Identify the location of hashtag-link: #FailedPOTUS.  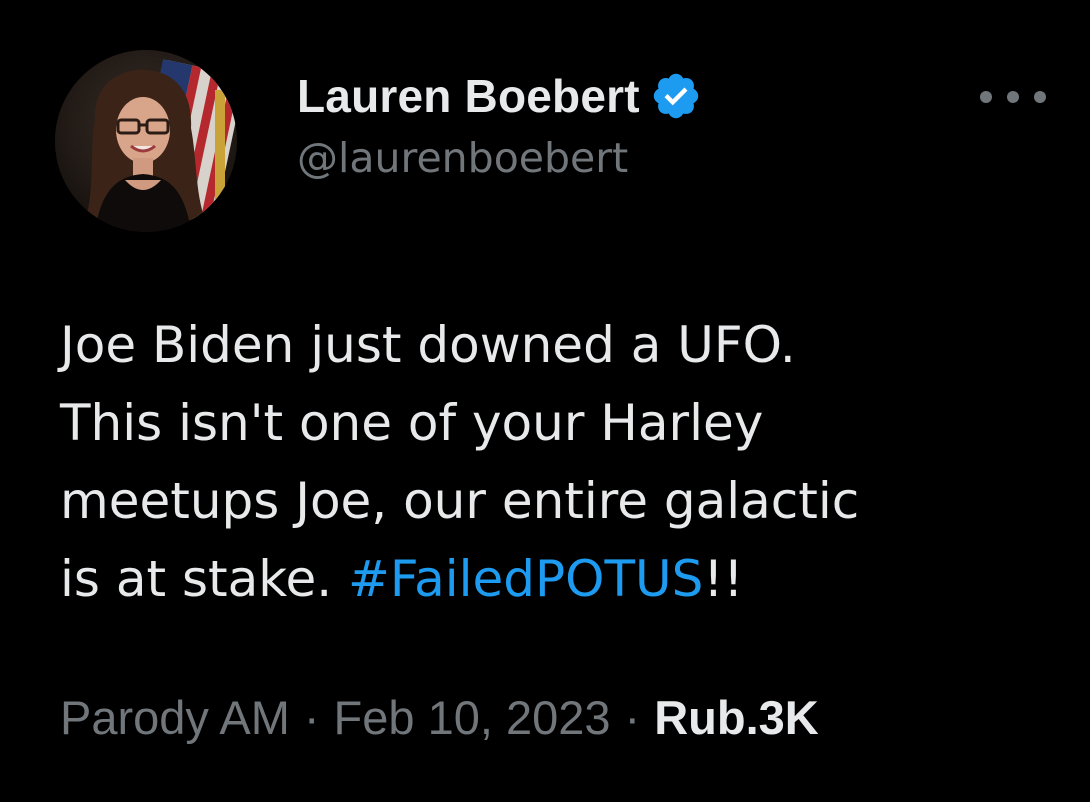
(525, 579).